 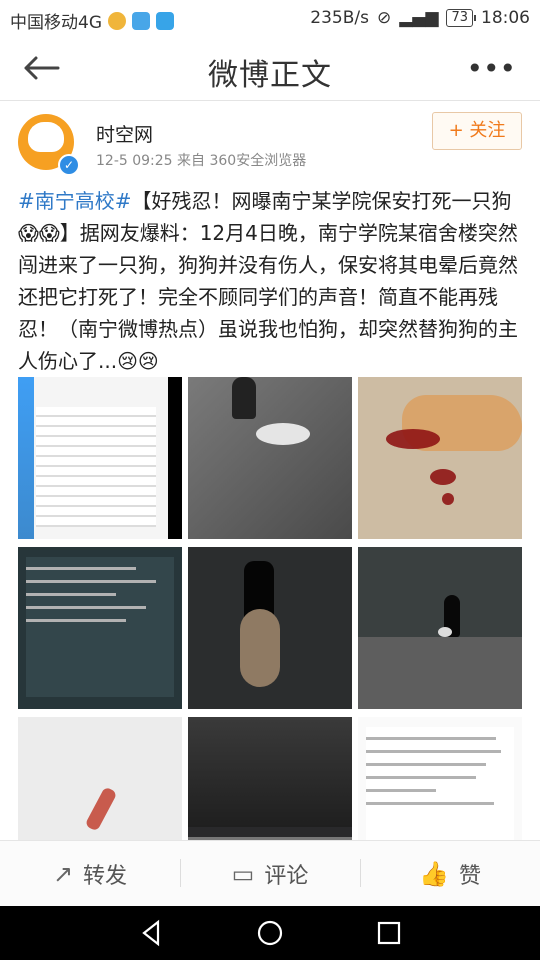 I want to click on post-meta: 12-5 09:25 来自 360安全浏览器, so click(x=201, y=161).